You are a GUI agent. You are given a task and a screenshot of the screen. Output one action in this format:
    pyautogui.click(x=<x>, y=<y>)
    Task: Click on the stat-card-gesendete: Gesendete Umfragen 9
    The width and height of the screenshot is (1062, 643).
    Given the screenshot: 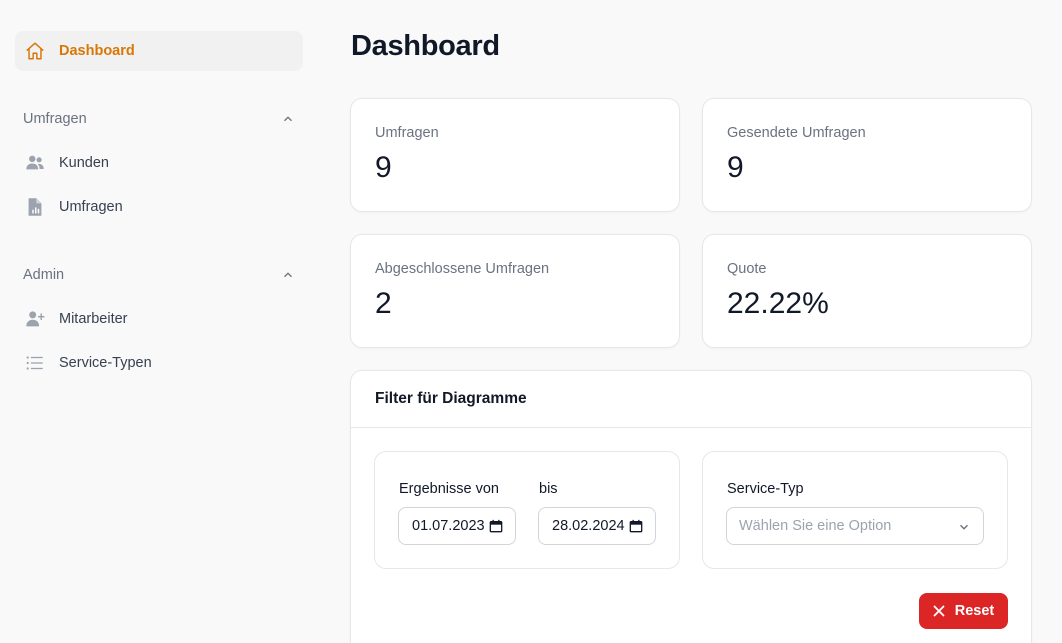 What is the action you would take?
    pyautogui.click(x=867, y=155)
    